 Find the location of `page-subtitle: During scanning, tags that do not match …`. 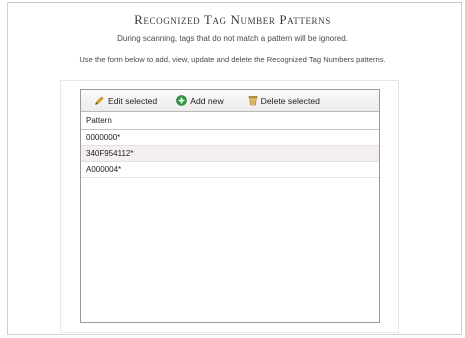

page-subtitle: During scanning, tags that do not match … is located at coordinates (232, 38).